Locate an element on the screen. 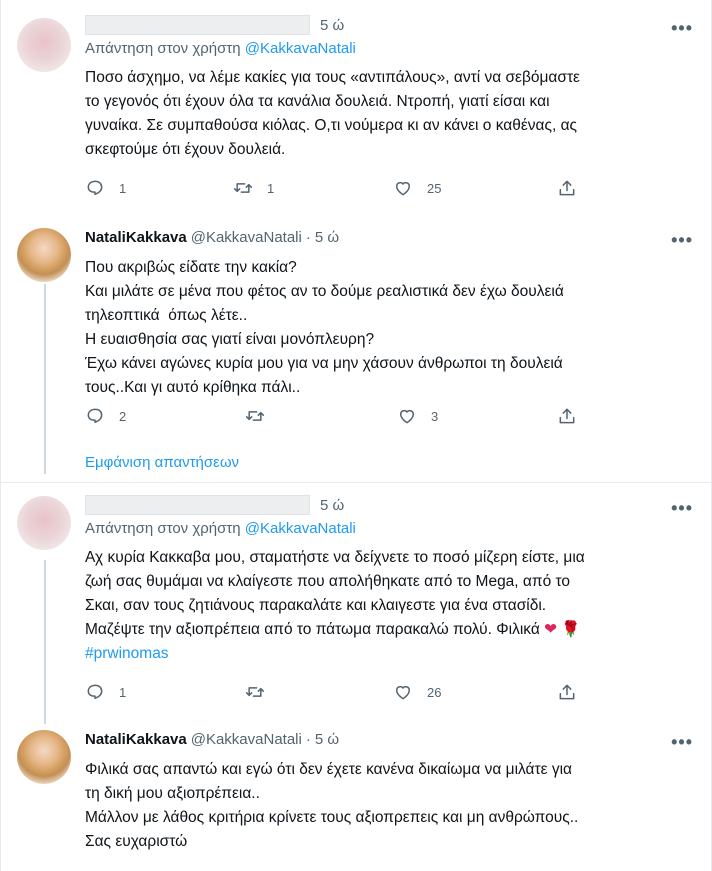 This screenshot has height=871, width=712. like-button: 26 is located at coordinates (417, 692).